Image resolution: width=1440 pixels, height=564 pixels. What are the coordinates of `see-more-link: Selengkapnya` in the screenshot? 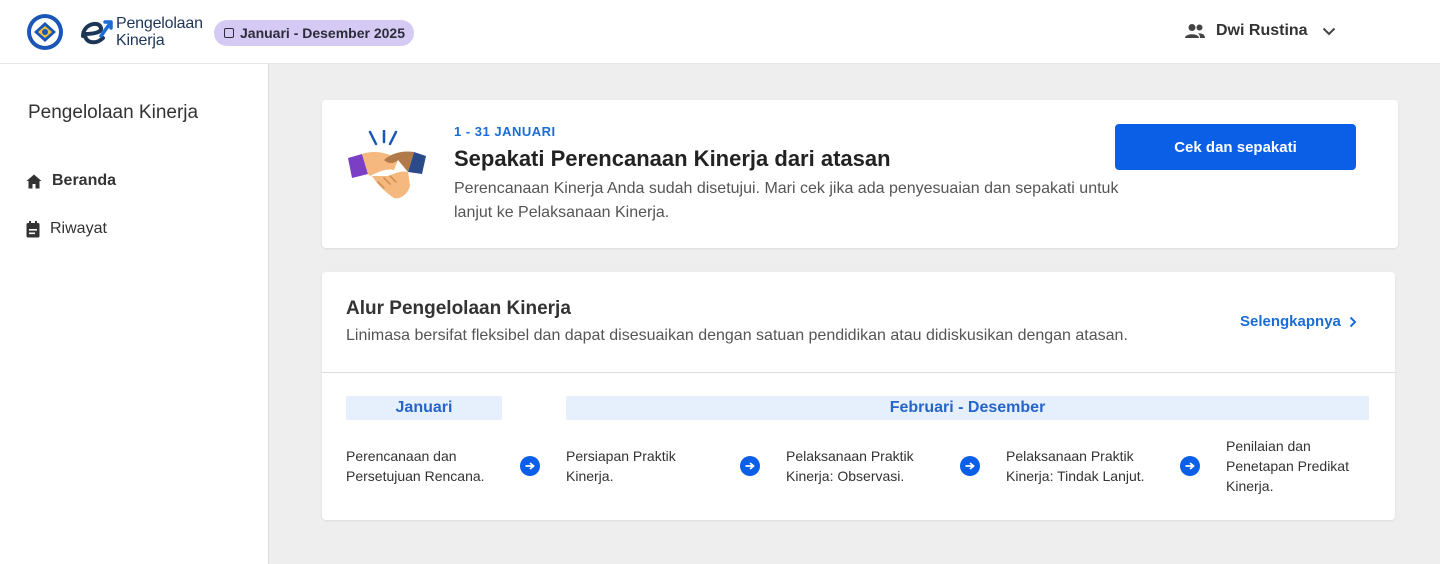 It's located at (1298, 321).